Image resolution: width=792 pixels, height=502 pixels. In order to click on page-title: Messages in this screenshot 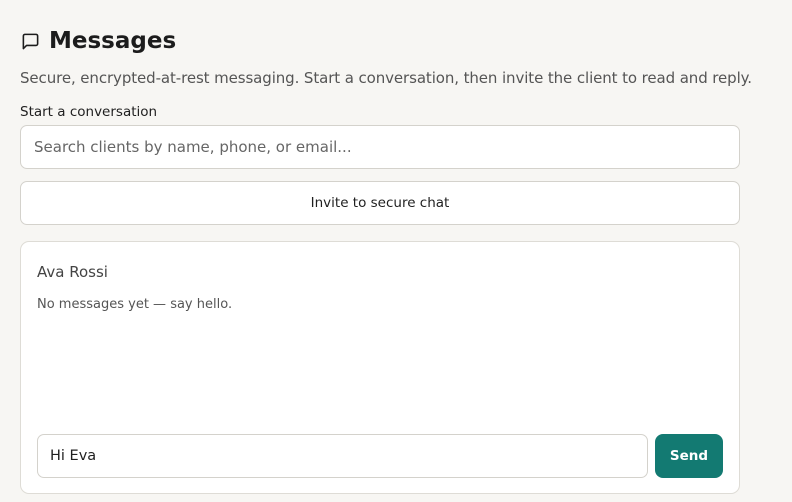, I will do `click(113, 41)`.